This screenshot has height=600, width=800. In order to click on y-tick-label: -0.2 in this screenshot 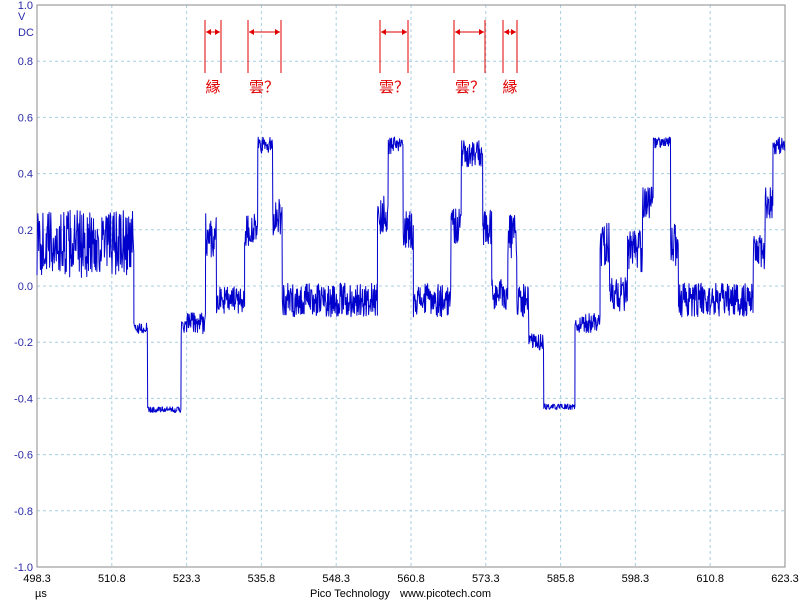, I will do `click(23, 343)`.